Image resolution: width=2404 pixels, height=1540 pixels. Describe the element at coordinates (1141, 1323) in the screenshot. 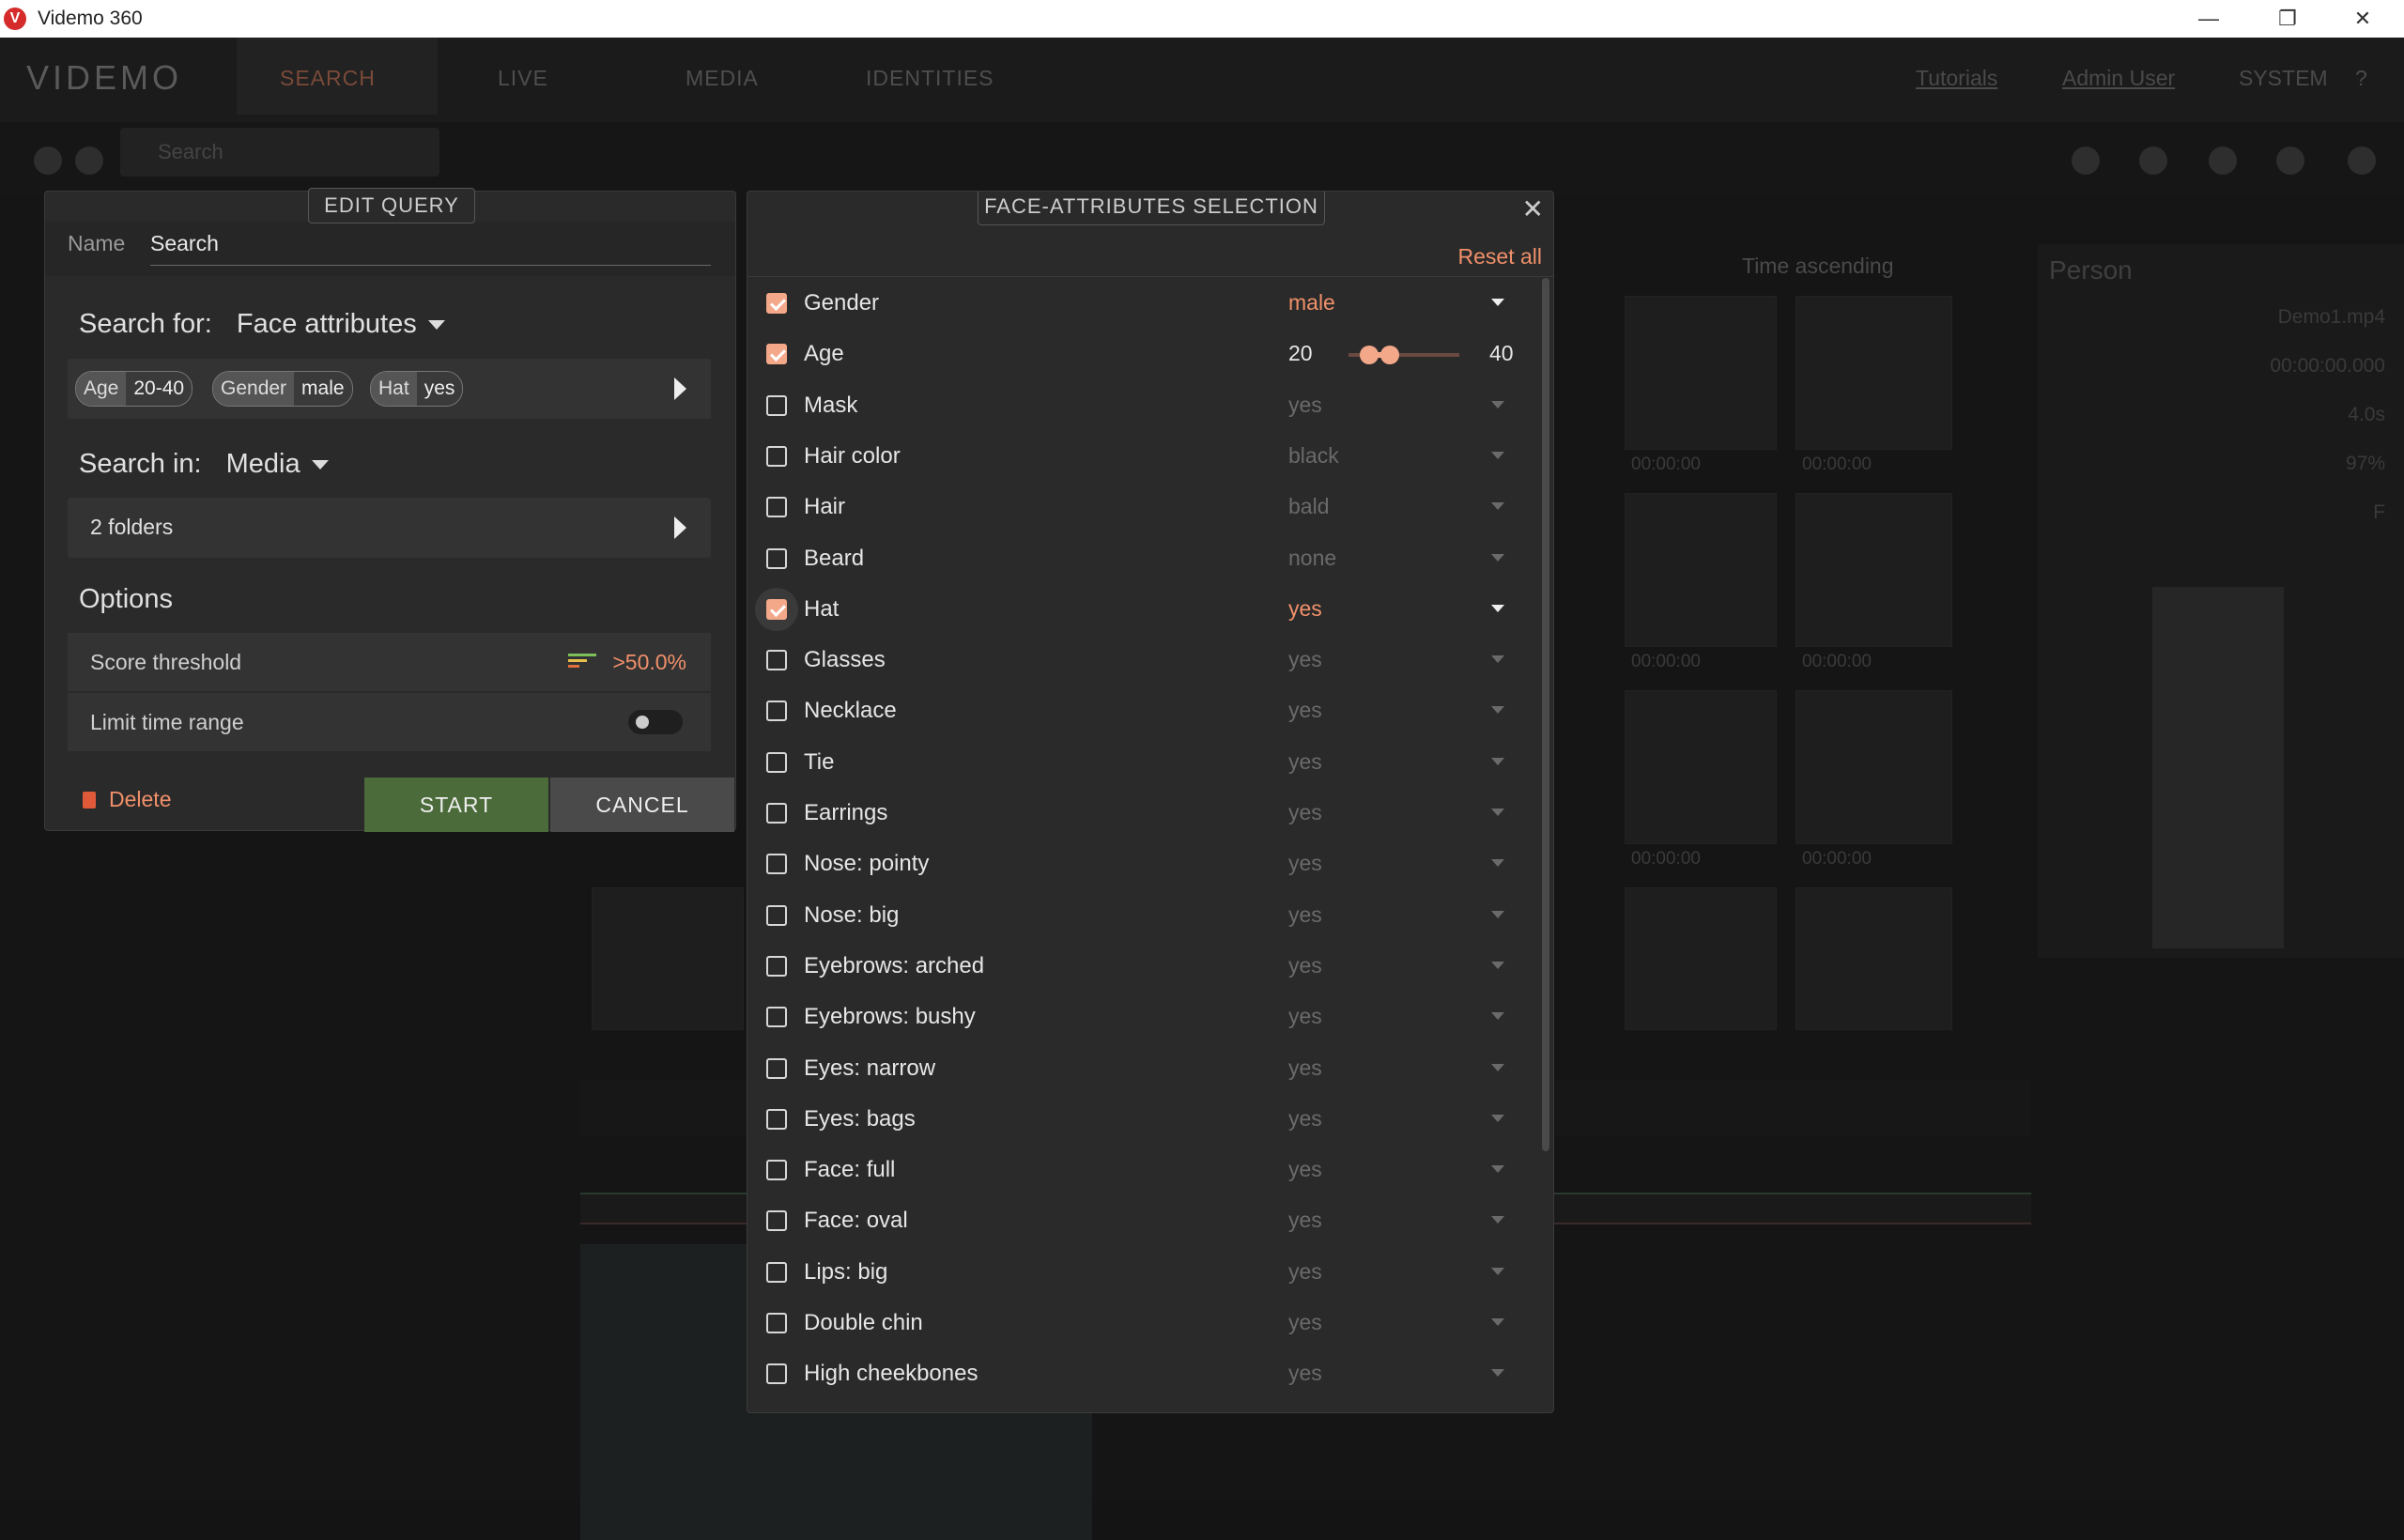

I see `attribute-row-double-chin: Double chin yes` at that location.